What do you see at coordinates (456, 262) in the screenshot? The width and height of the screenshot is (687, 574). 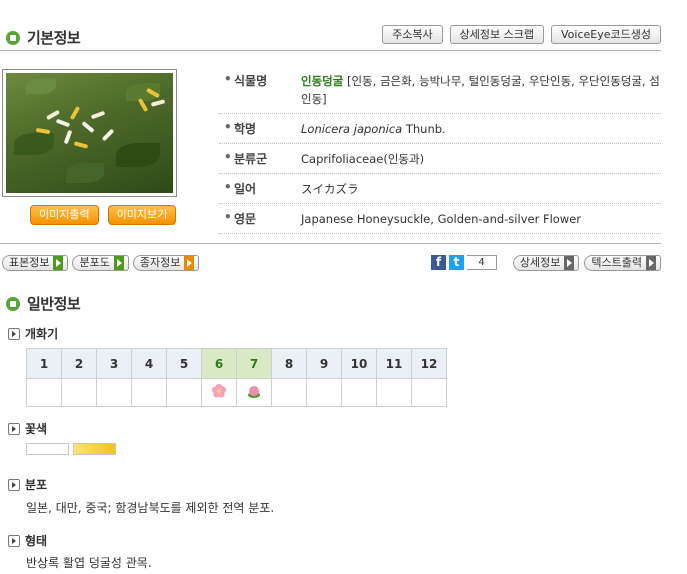 I see `twitter-icon: t` at bounding box center [456, 262].